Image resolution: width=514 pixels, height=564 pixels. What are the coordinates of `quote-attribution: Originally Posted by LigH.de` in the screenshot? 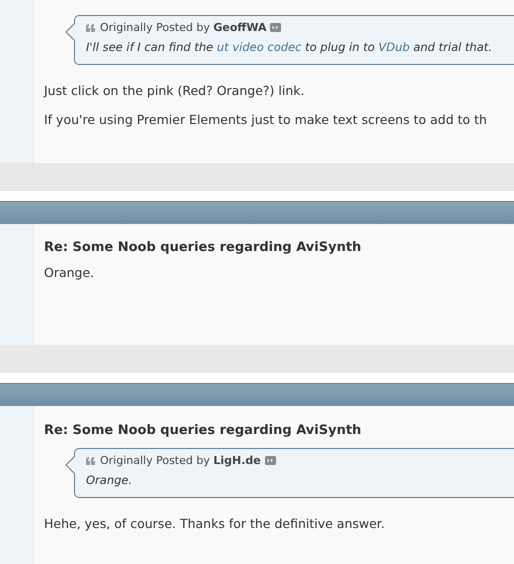 It's located at (180, 460).